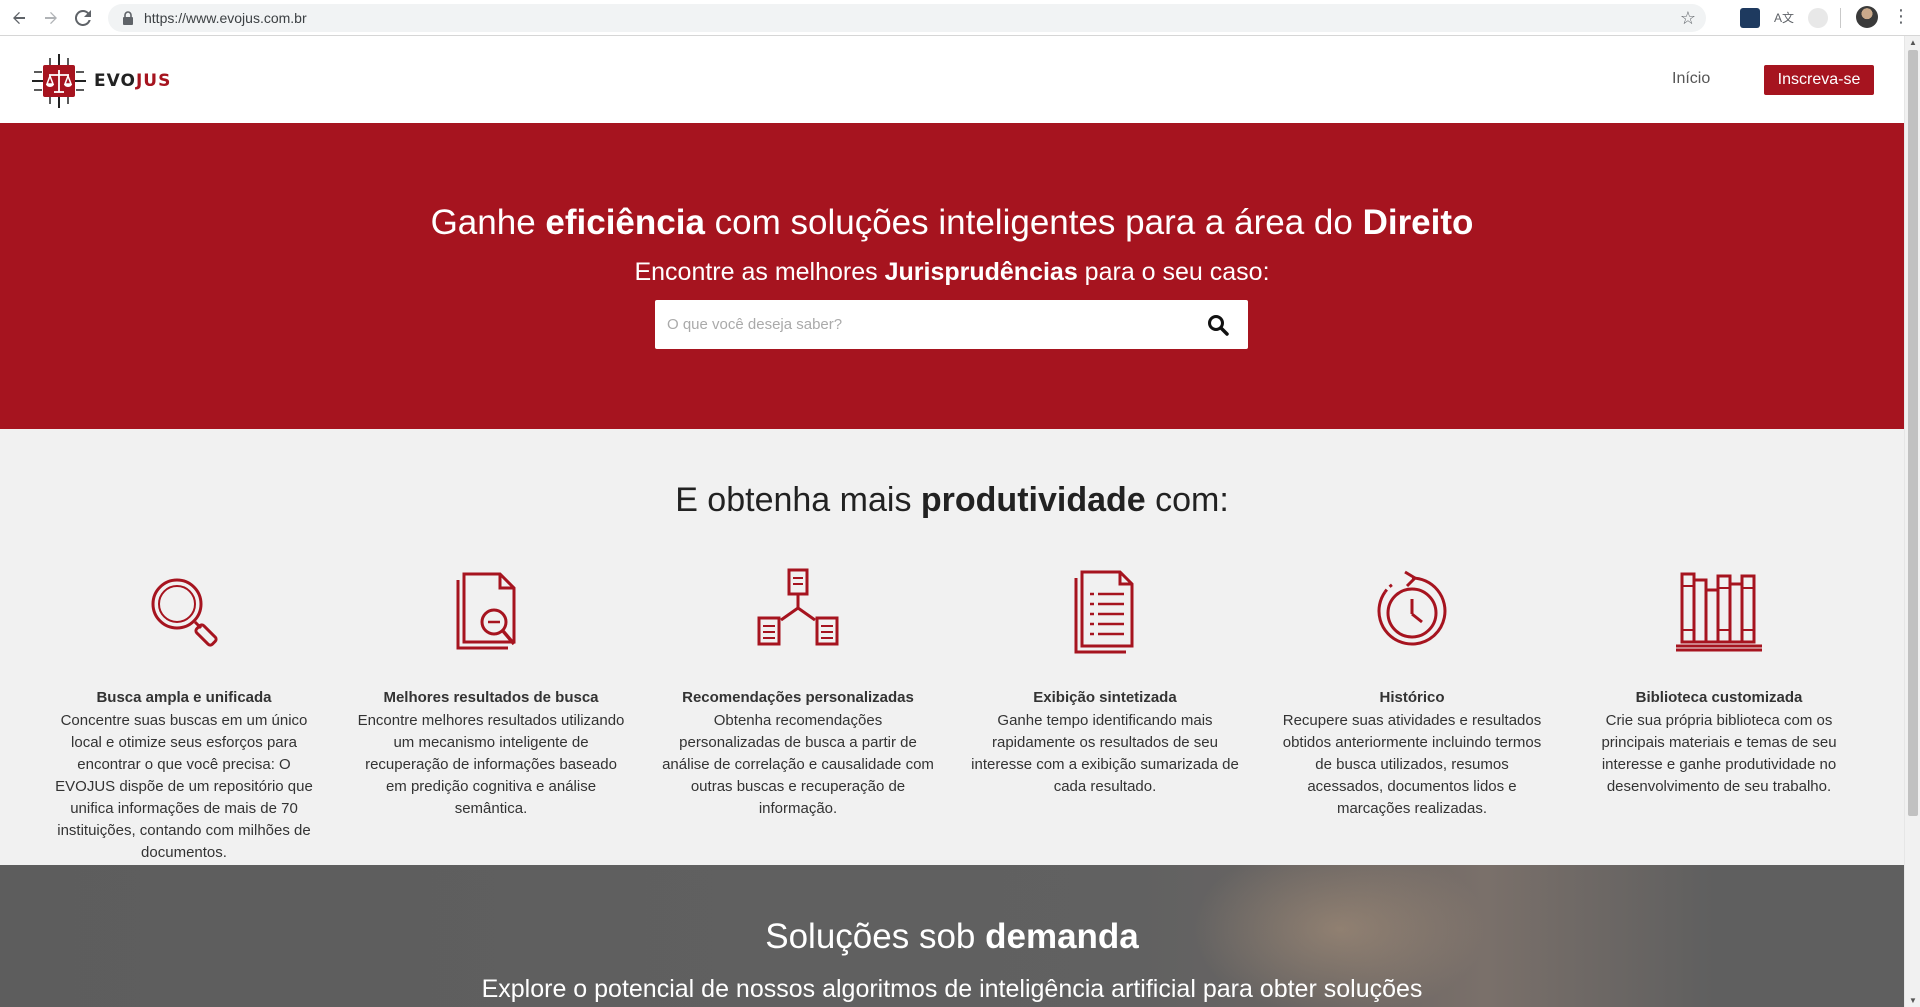 Image resolution: width=1920 pixels, height=1007 pixels. I want to click on profile-avatar, so click(1867, 17).